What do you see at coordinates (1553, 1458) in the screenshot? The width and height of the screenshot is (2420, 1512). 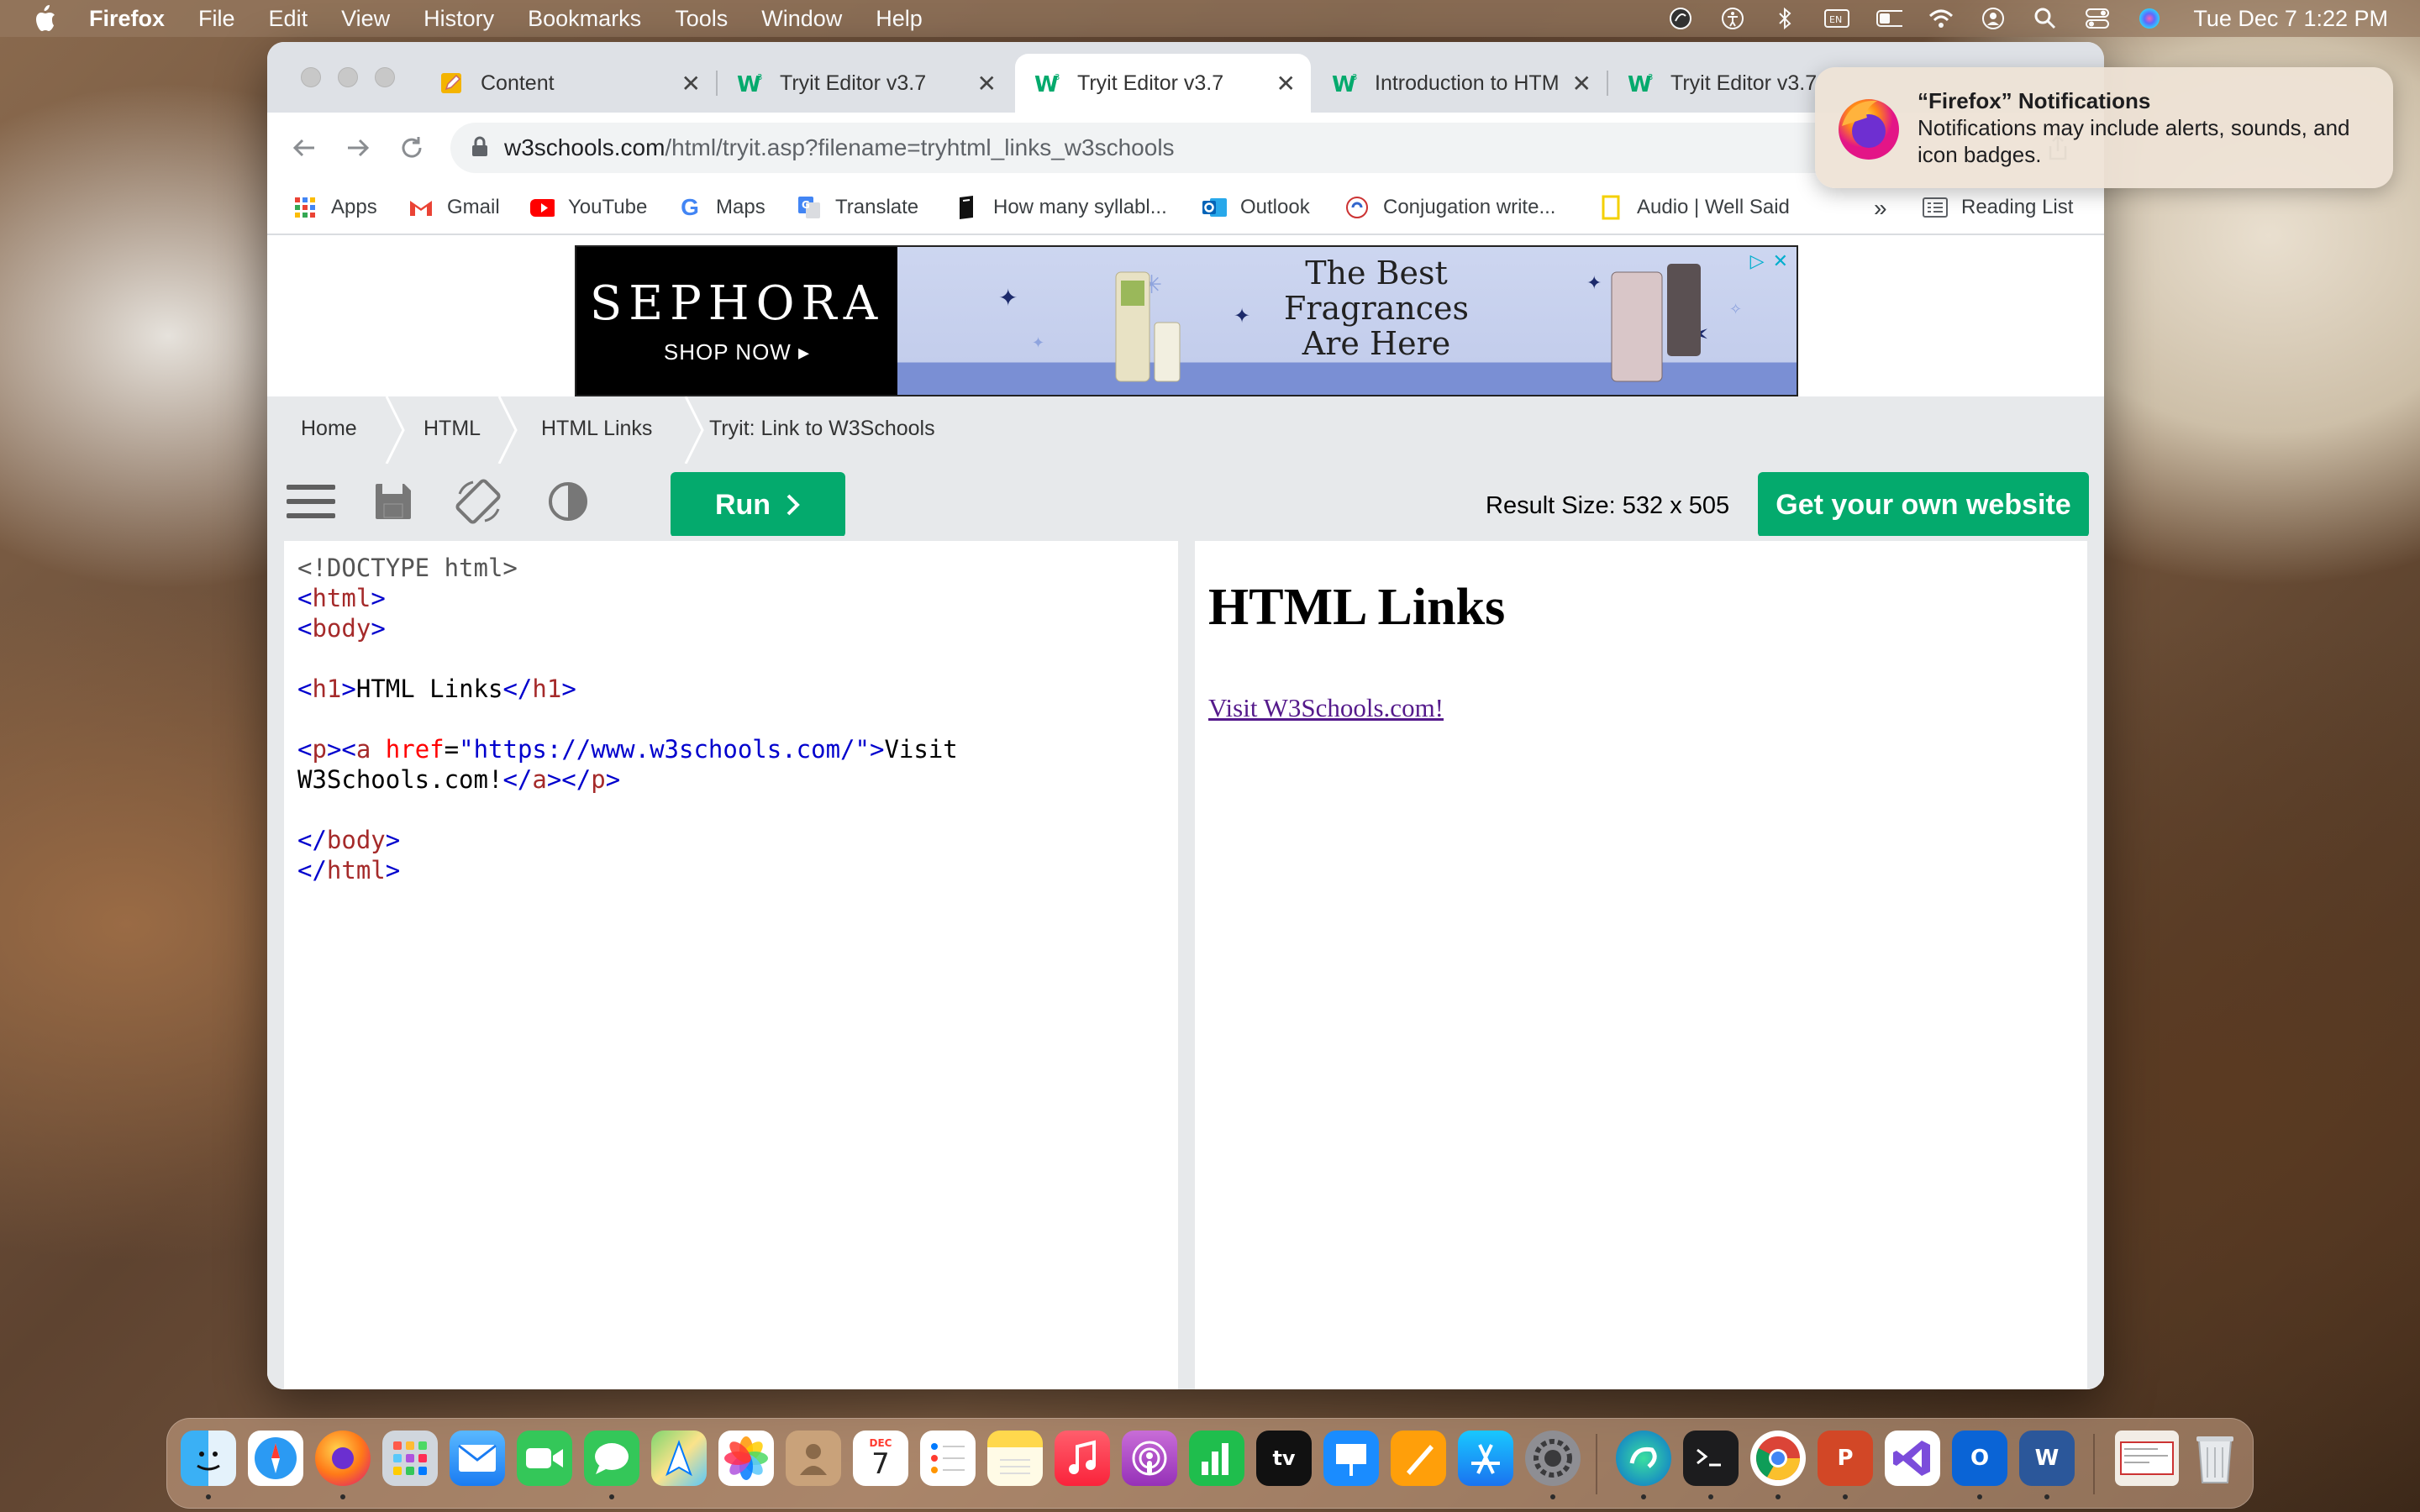 I see `system-preferences-icon` at bounding box center [1553, 1458].